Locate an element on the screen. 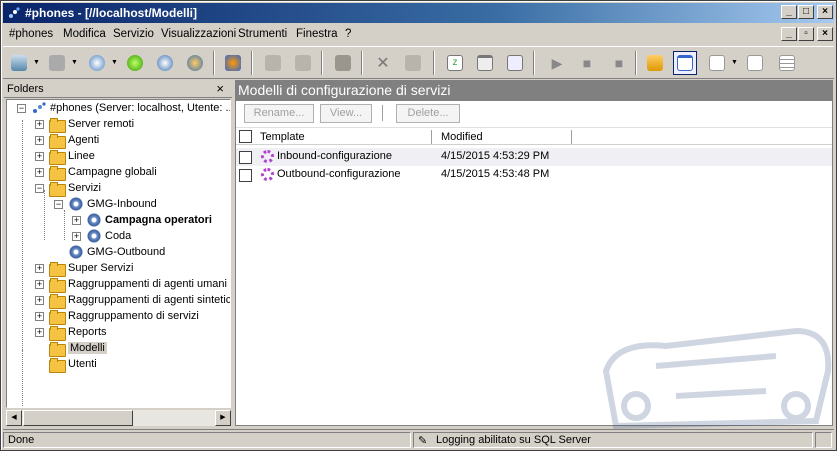  open-folder-icon is located at coordinates (655, 63).